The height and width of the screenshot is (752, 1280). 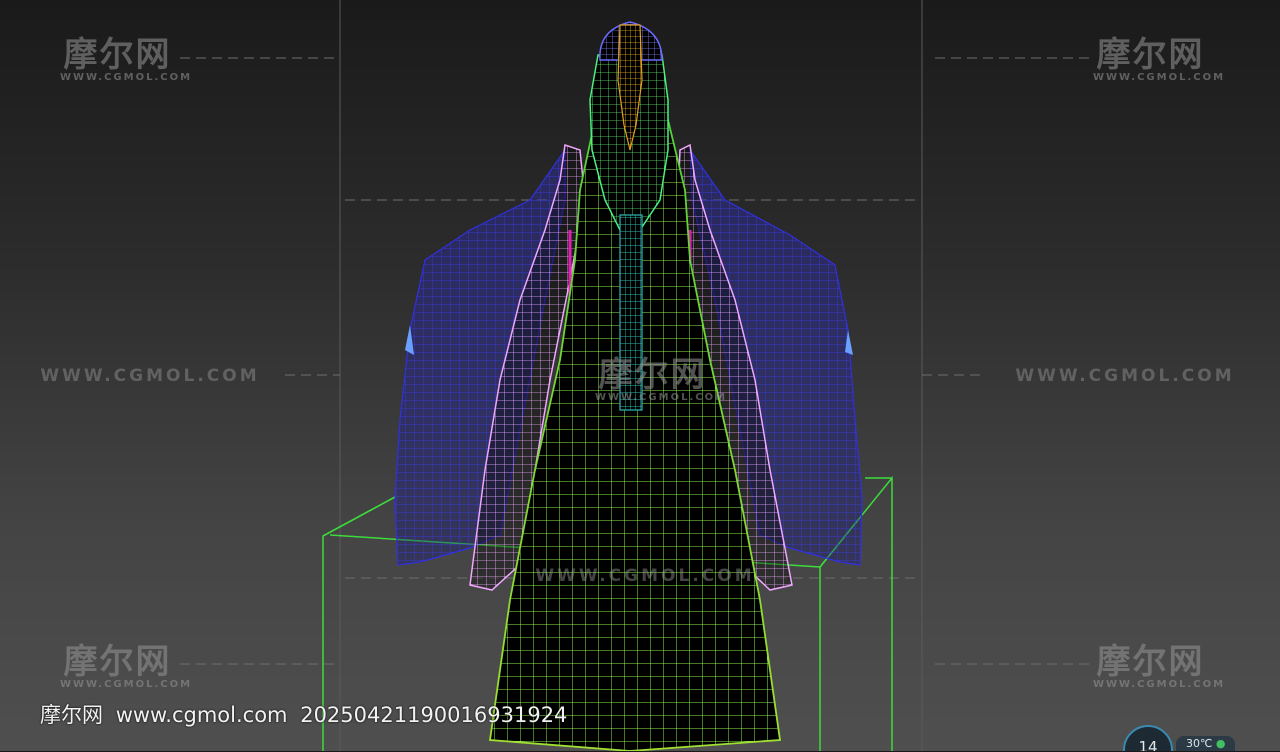 I want to click on watermark-top-right: 摩尔网 WWW.CGMOL.COM, so click(x=1159, y=59).